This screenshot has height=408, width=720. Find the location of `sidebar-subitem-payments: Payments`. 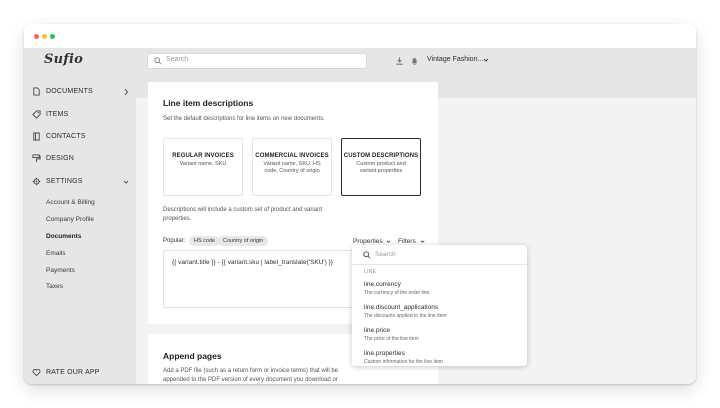

sidebar-subitem-payments: Payments is located at coordinates (60, 270).